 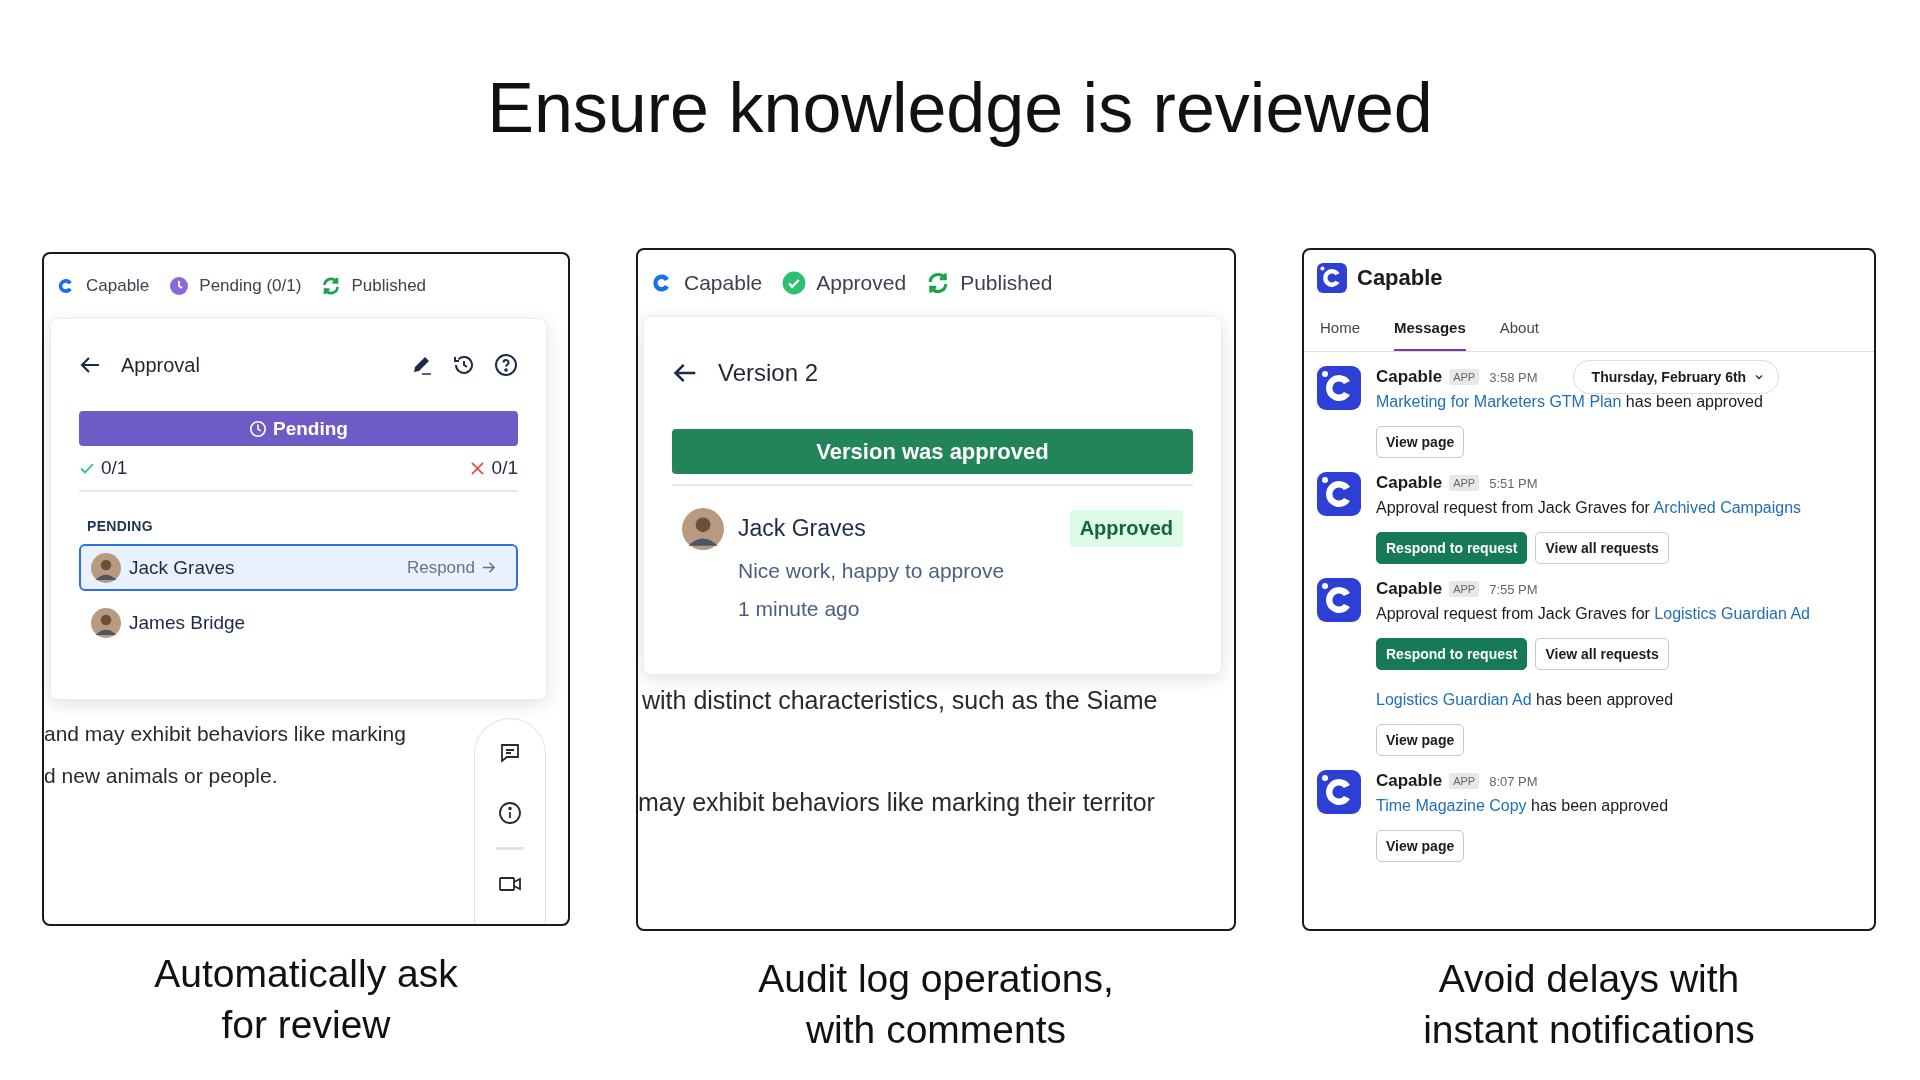 What do you see at coordinates (298, 623) in the screenshot?
I see `reviewer-row: James Bridge` at bounding box center [298, 623].